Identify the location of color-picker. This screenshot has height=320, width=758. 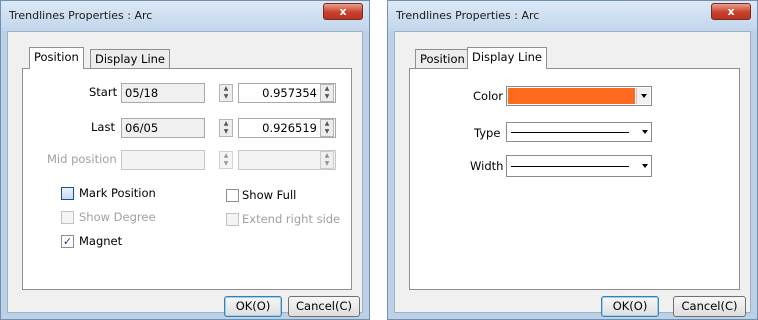
(579, 96).